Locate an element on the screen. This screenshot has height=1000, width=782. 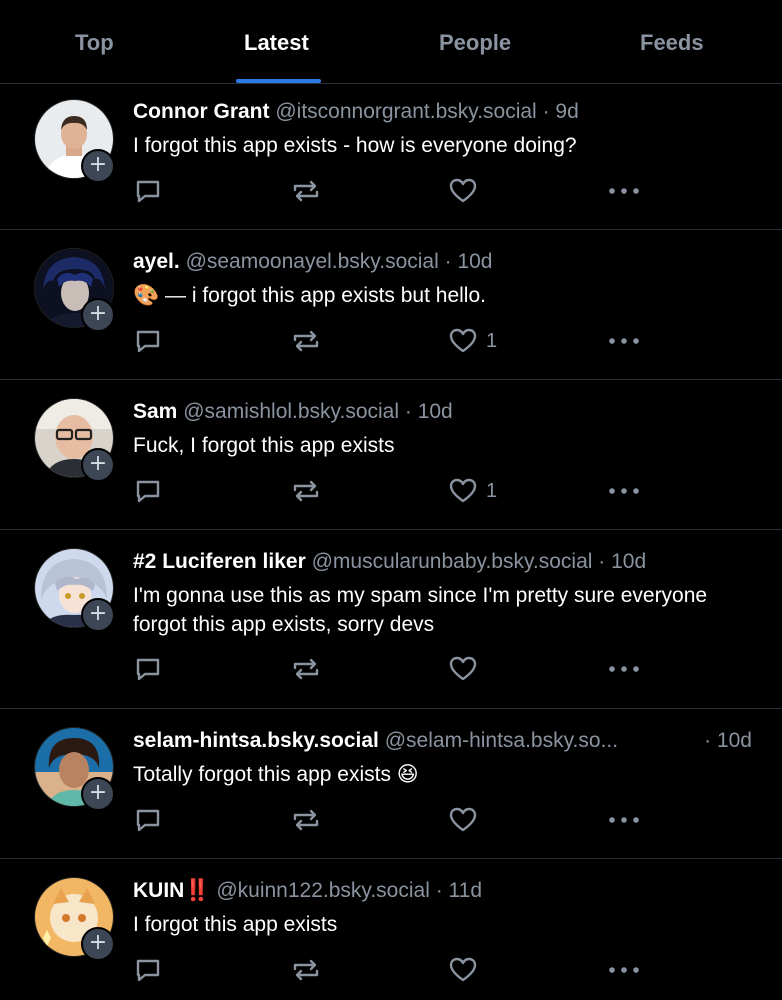
post-text: 🎨 — i forgot this app exists but hello. is located at coordinates (309, 295).